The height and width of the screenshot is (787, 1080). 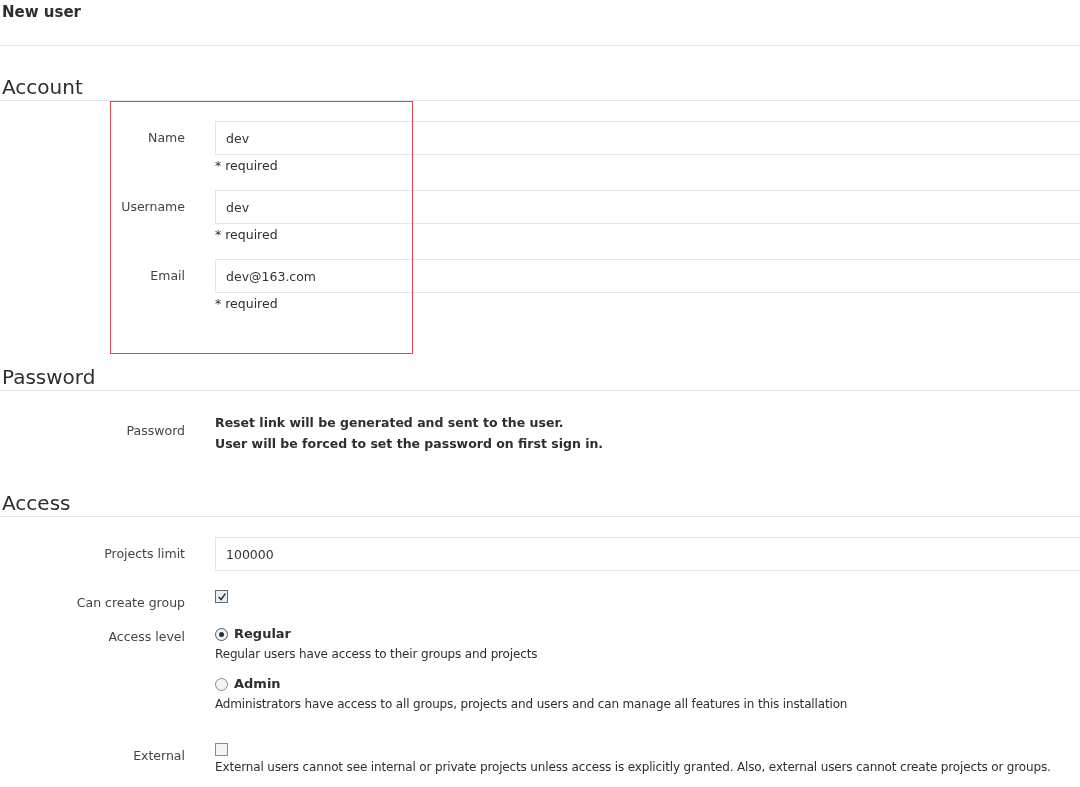 What do you see at coordinates (167, 275) in the screenshot?
I see `field-label: Email` at bounding box center [167, 275].